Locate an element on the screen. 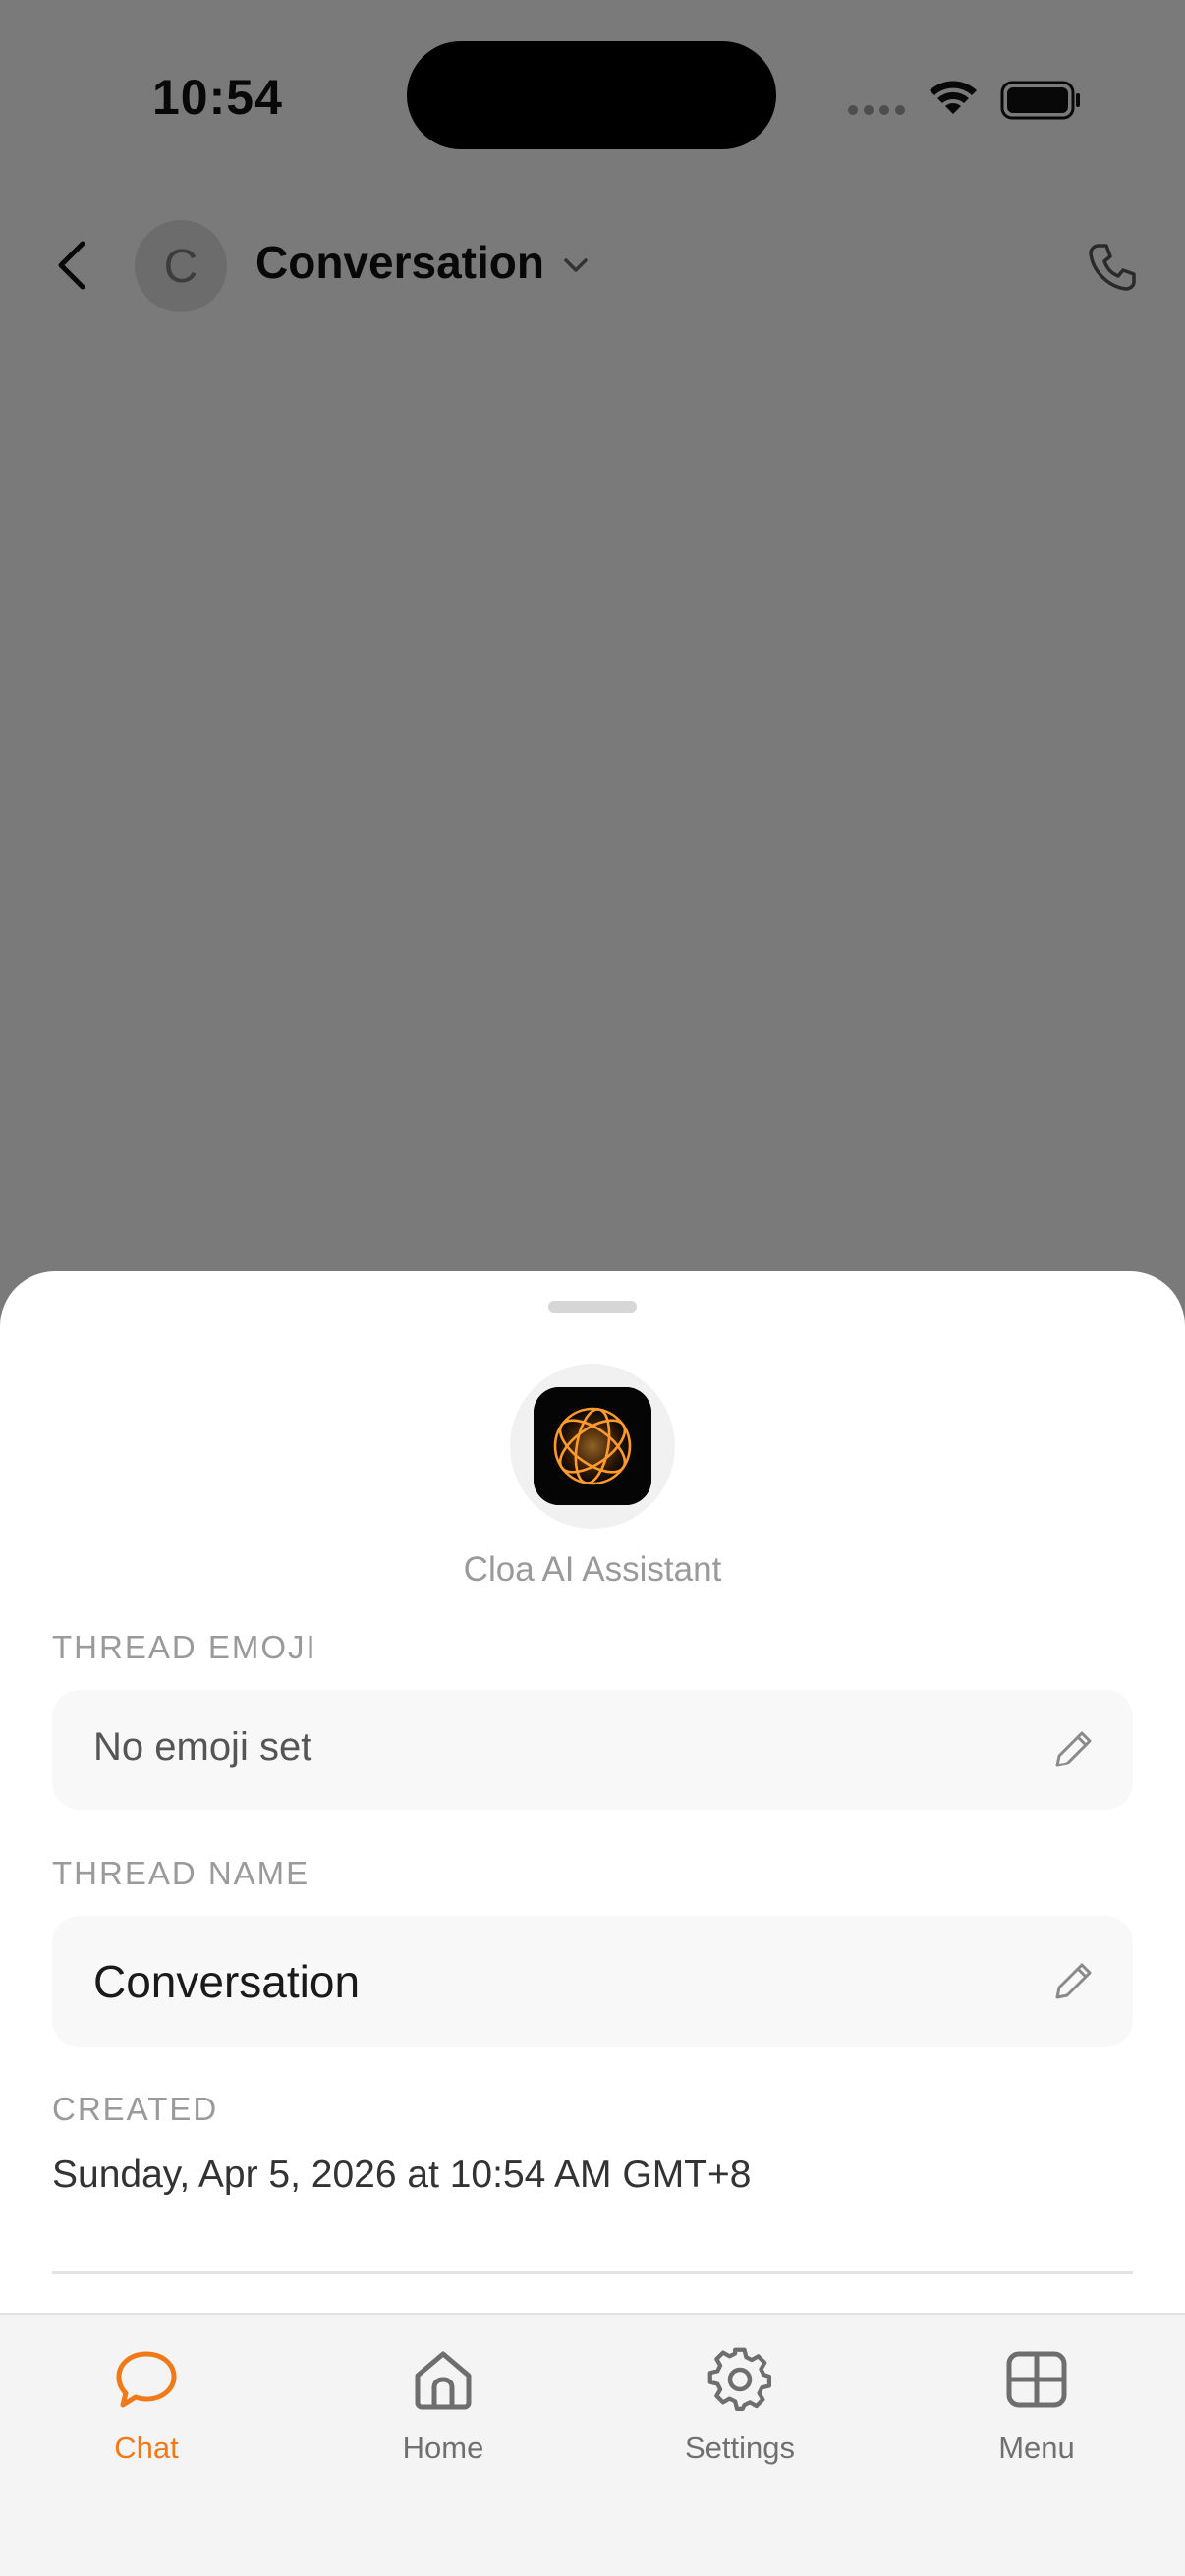 The width and height of the screenshot is (1185, 2576). thread-emoji-label: THREAD EMOJI is located at coordinates (184, 1647).